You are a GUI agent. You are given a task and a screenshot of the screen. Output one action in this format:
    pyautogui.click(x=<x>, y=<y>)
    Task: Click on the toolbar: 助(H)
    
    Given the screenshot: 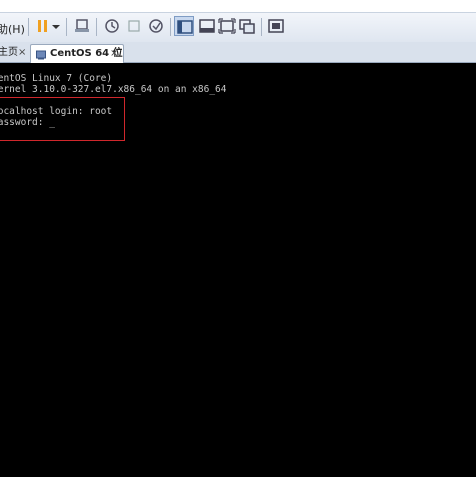 What is the action you would take?
    pyautogui.click(x=238, y=27)
    